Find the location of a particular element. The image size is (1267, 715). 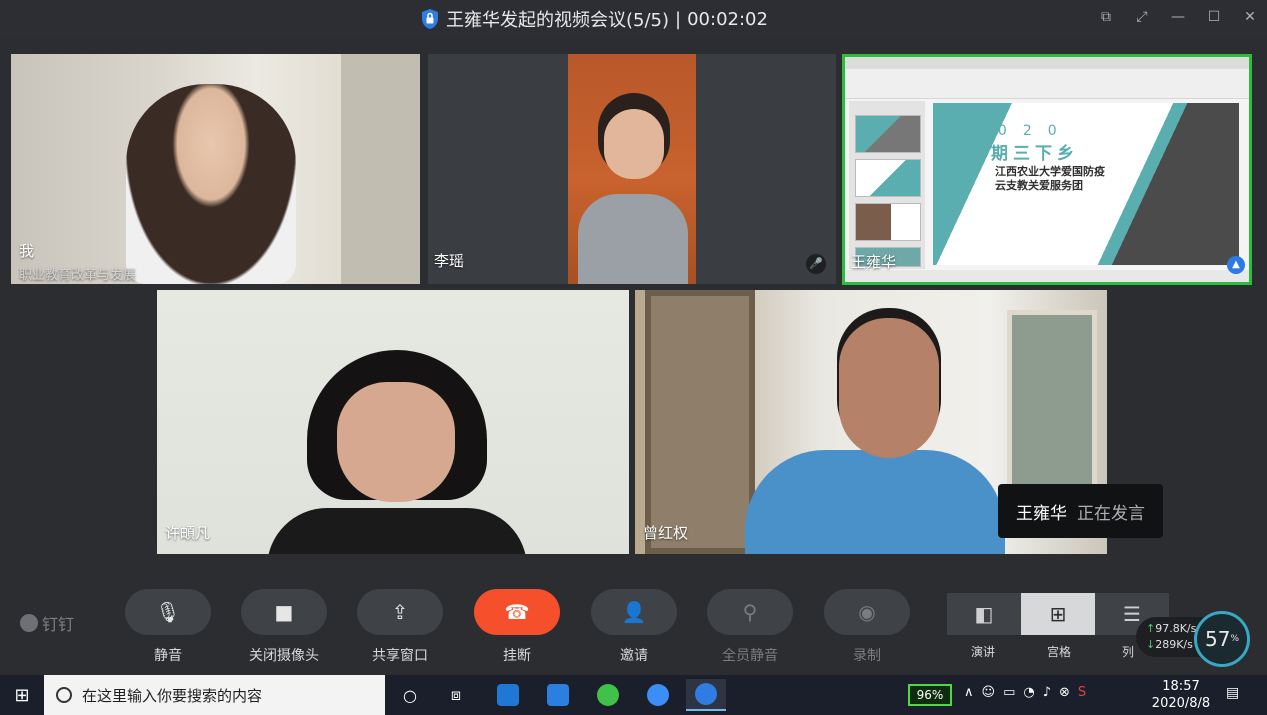

mic-icon: 🎙 is located at coordinates (168, 612).